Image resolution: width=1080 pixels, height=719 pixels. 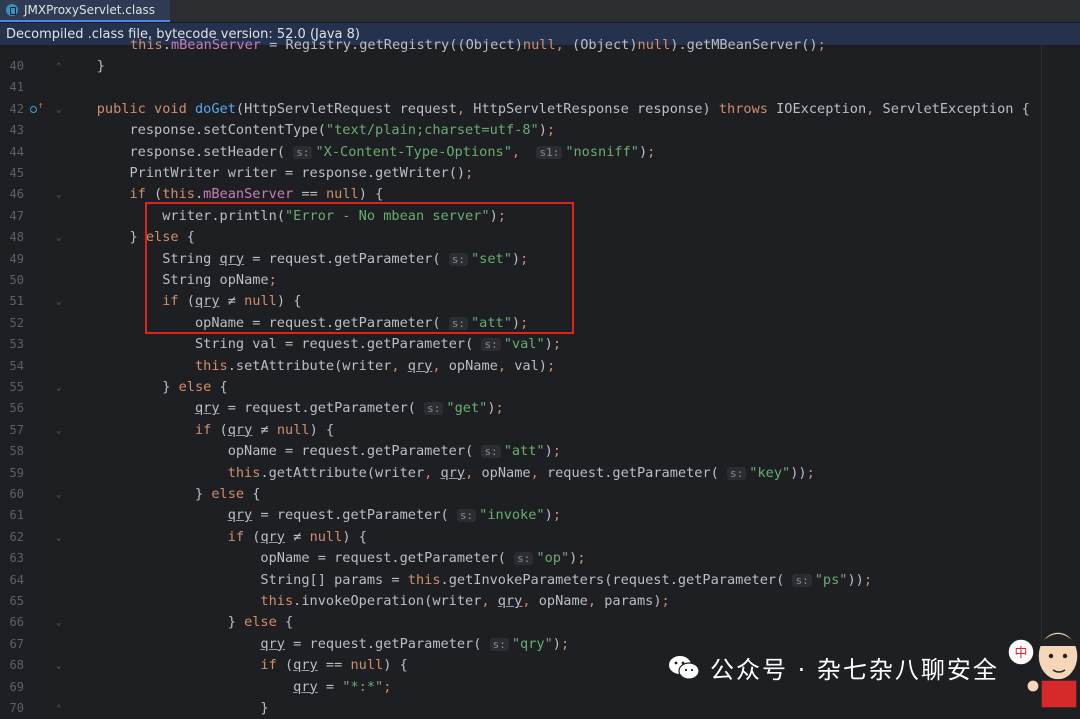 I want to click on line-number: 51, so click(x=16, y=301).